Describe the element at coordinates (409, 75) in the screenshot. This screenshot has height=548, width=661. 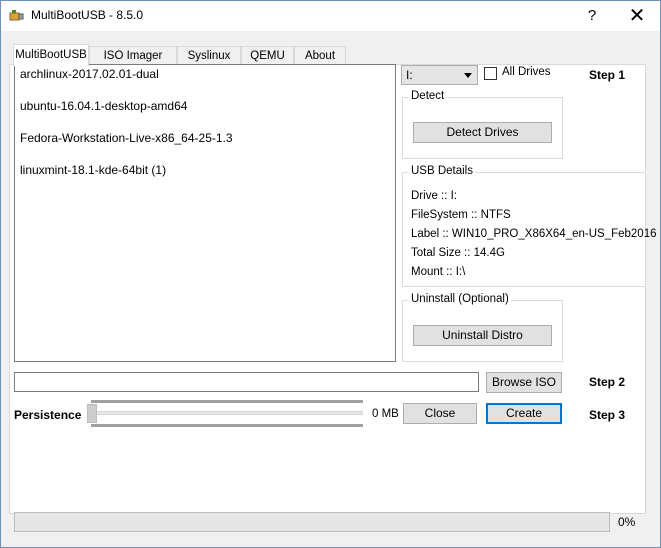
I see `drive-select-value: I:` at that location.